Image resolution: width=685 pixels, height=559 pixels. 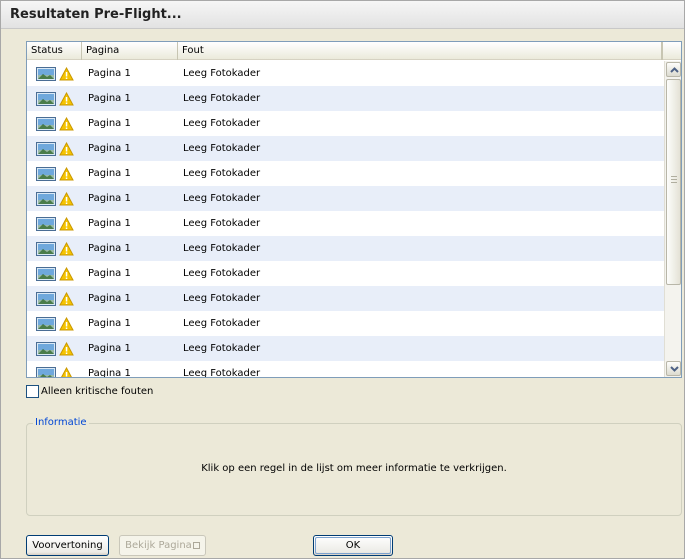 What do you see at coordinates (420, 51) in the screenshot?
I see `column-header-fault: Fout` at bounding box center [420, 51].